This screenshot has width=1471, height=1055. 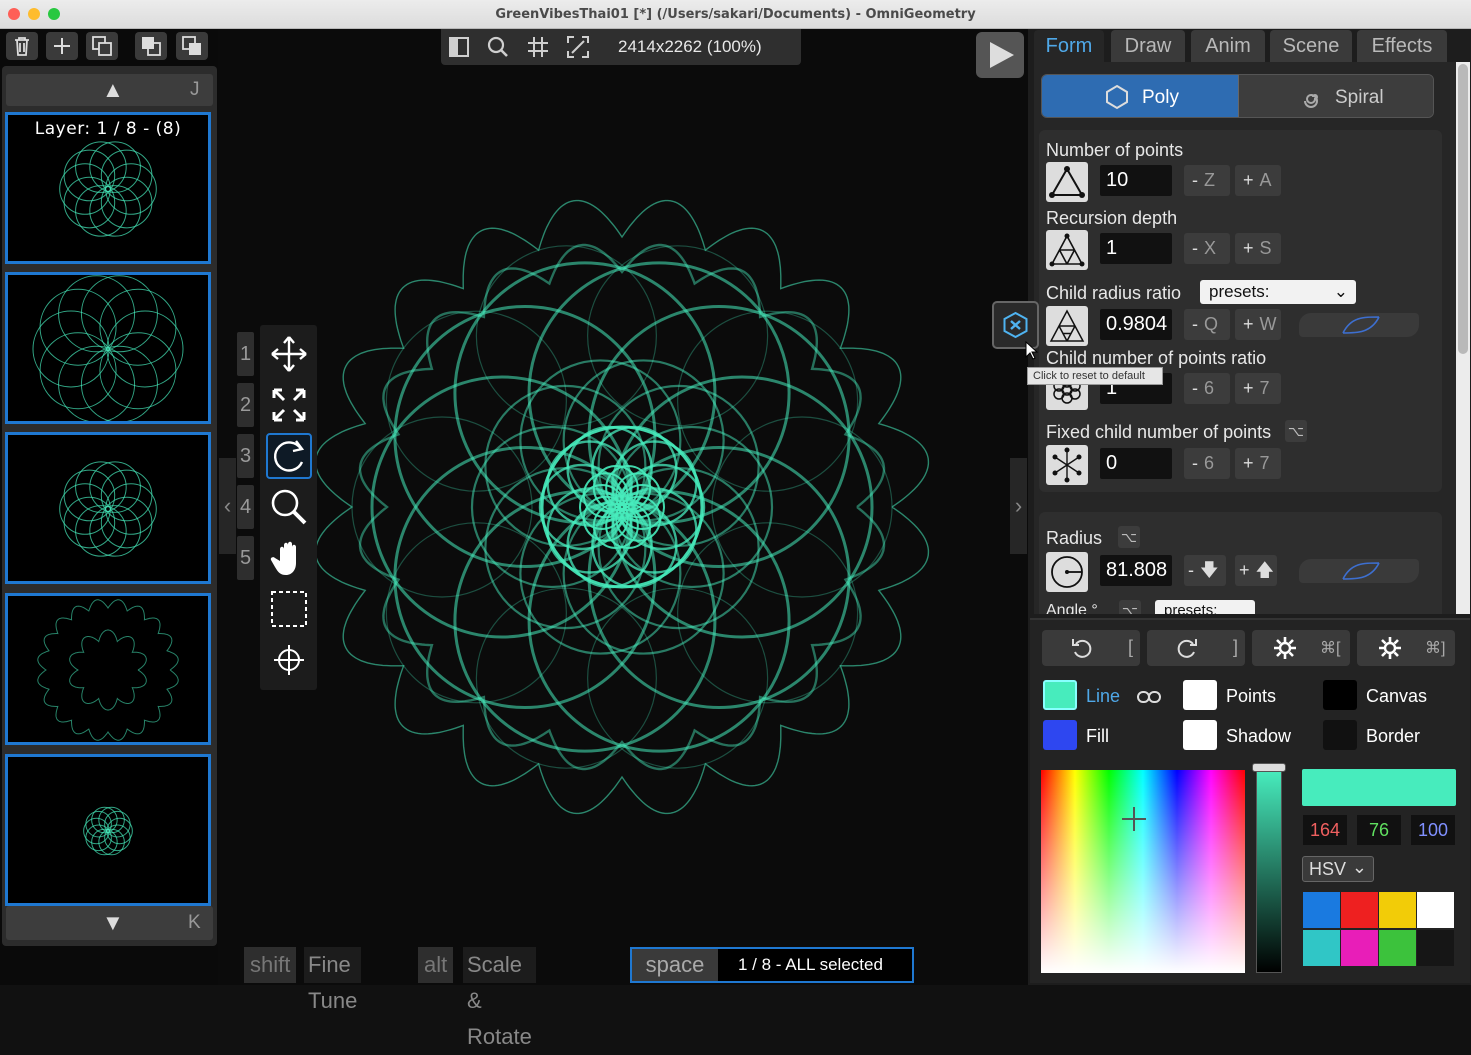 I want to click on fixed-child-option-button: ⌥, so click(x=1296, y=431).